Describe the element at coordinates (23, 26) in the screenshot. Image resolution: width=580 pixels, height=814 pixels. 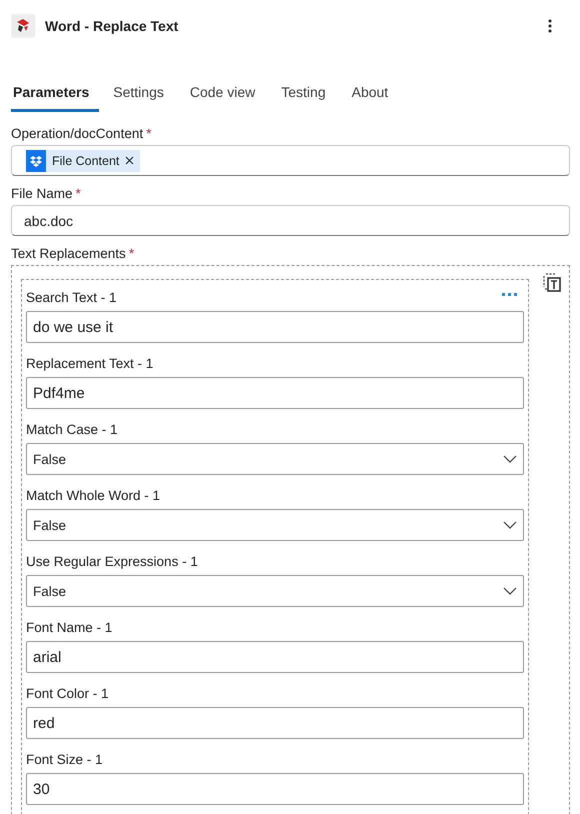
I see `app-logo-icon` at that location.